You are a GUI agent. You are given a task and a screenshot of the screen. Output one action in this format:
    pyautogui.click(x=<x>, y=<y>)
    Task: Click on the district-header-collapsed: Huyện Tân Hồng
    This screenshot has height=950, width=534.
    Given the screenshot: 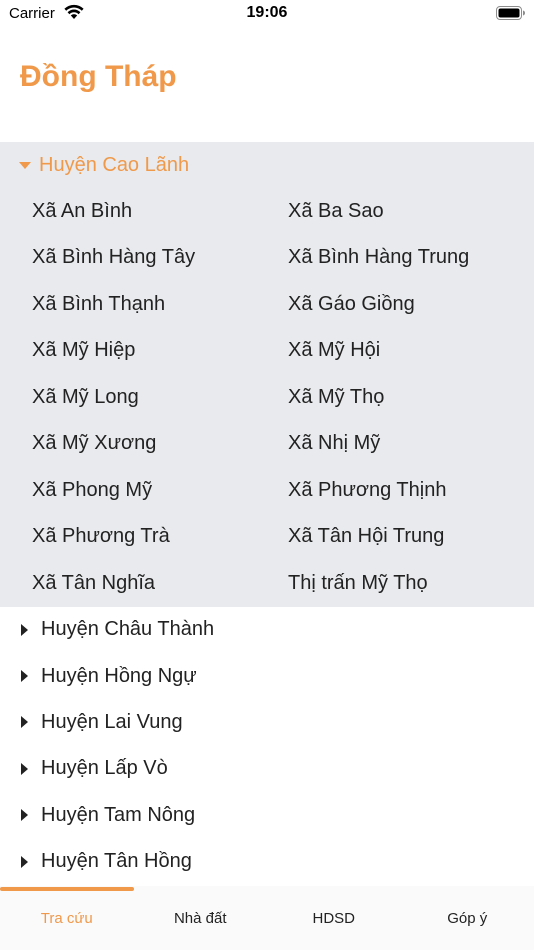 What is the action you would take?
    pyautogui.click(x=267, y=861)
    